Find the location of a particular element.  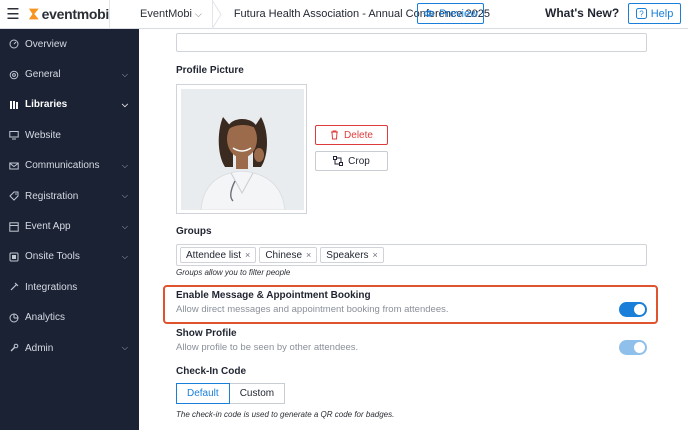

gear-icon is located at coordinates (14, 75).